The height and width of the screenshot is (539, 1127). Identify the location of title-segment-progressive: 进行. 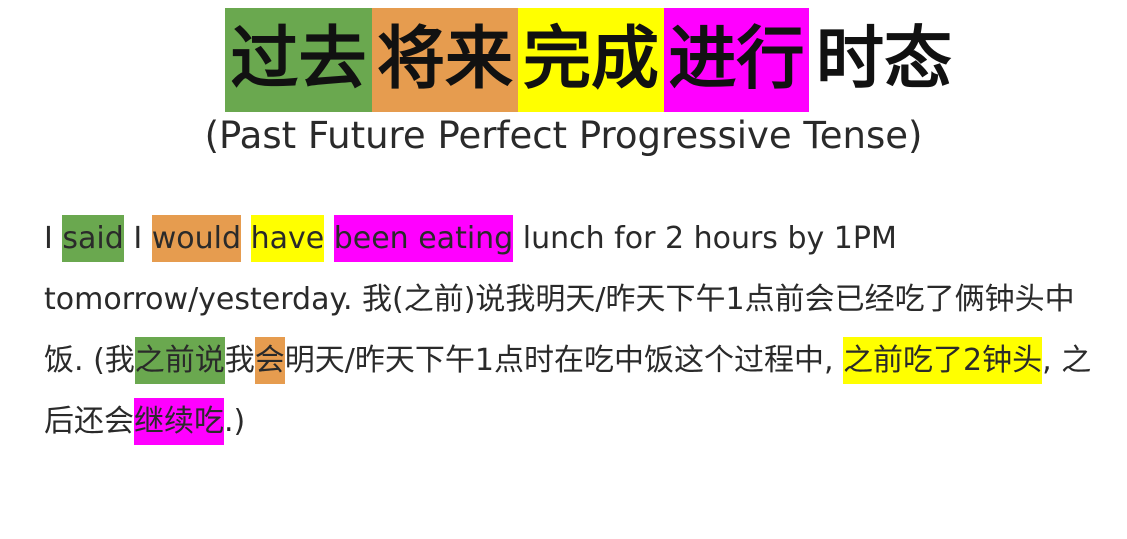
(736, 60).